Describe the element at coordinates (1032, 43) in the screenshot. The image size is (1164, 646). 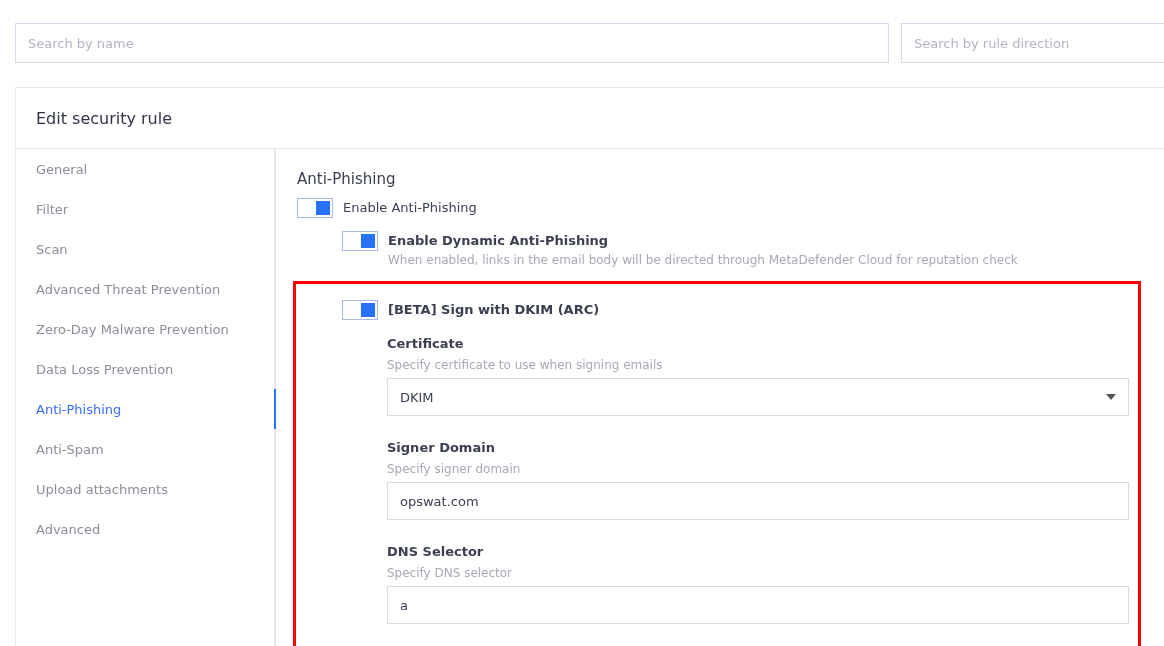
I see `search-field: Search by rule direction` at that location.